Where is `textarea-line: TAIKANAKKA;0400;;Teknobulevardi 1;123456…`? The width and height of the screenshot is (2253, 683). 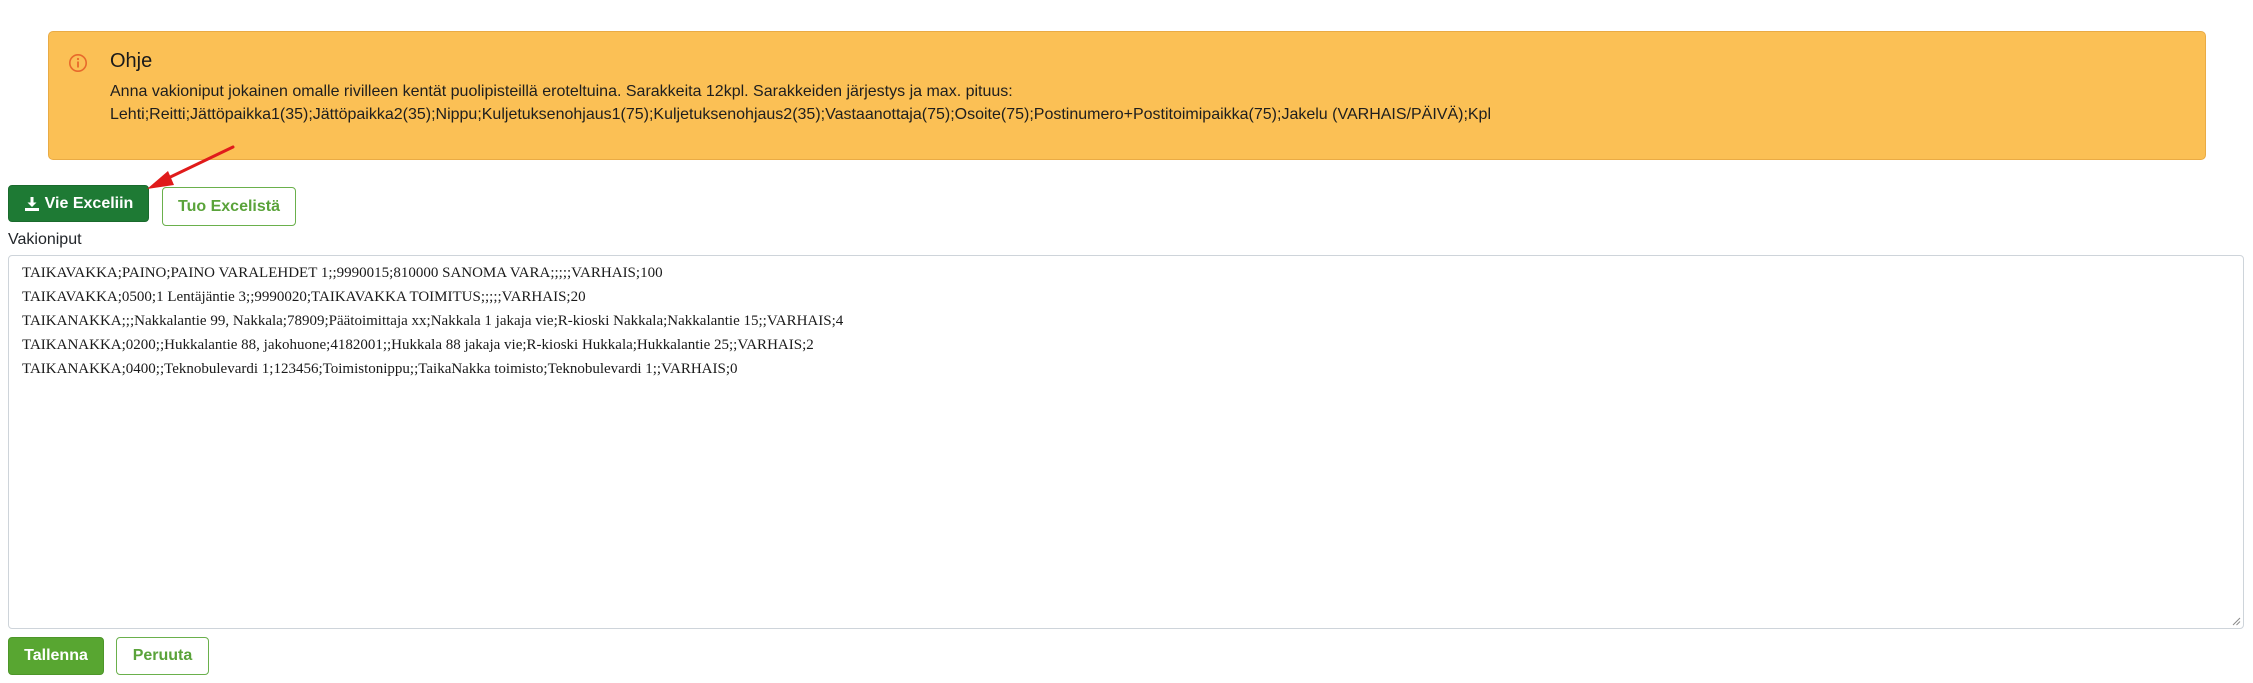 textarea-line: TAIKANAKKA;0400;;Teknobulevardi 1;123456… is located at coordinates (380, 369).